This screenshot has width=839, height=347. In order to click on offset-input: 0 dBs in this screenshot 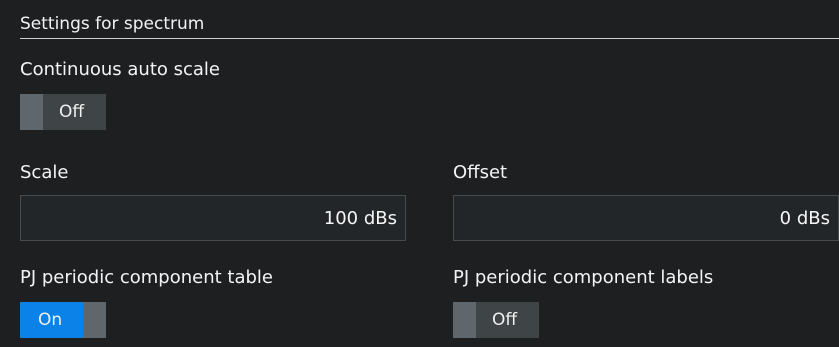, I will do `click(646, 218)`.